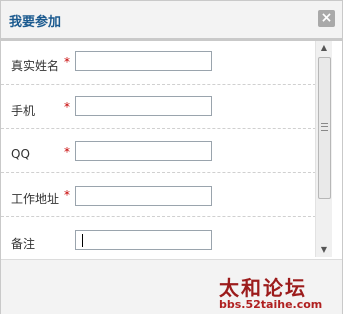 This screenshot has width=343, height=314. What do you see at coordinates (271, 304) in the screenshot?
I see `forum-url: bbs.52taihe.com` at bounding box center [271, 304].